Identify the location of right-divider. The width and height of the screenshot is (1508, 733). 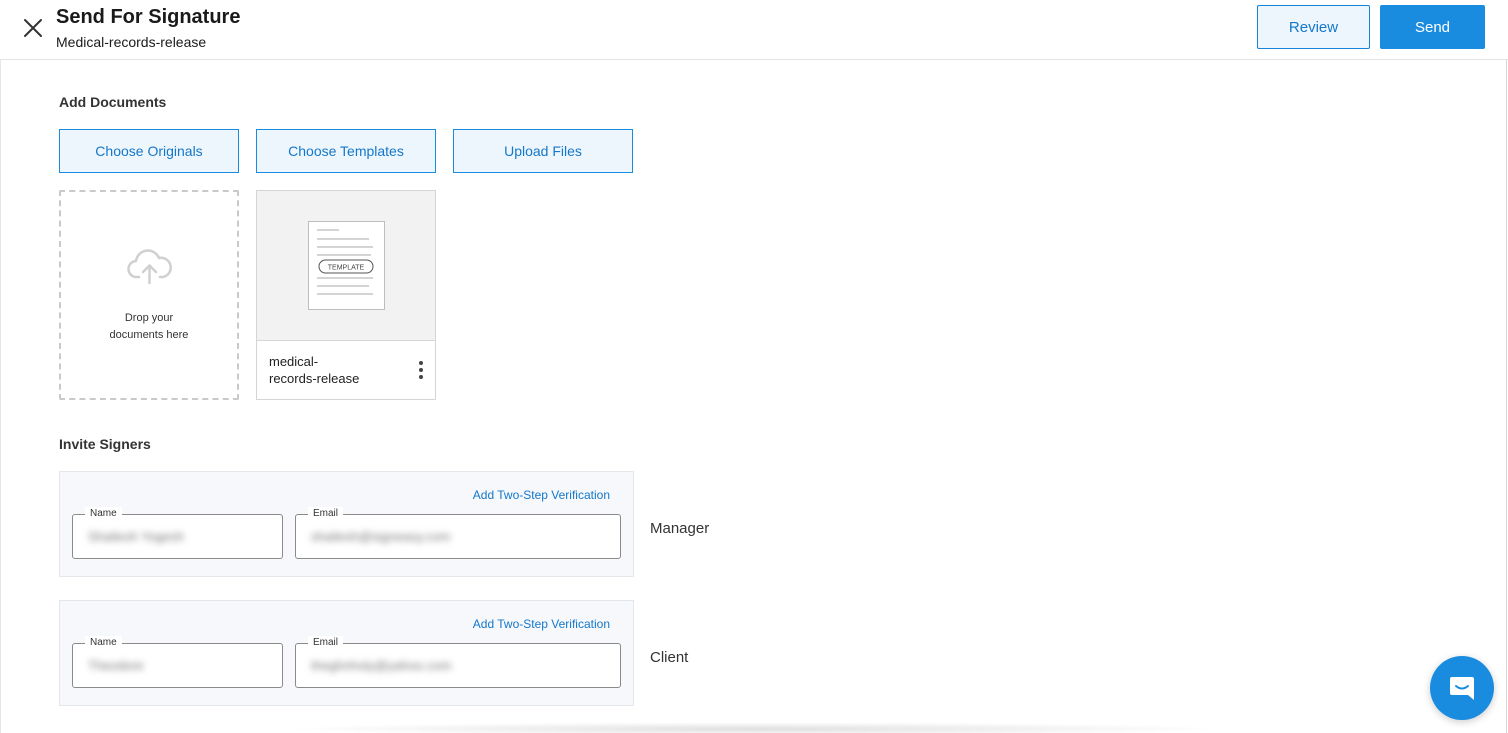
(1506, 396).